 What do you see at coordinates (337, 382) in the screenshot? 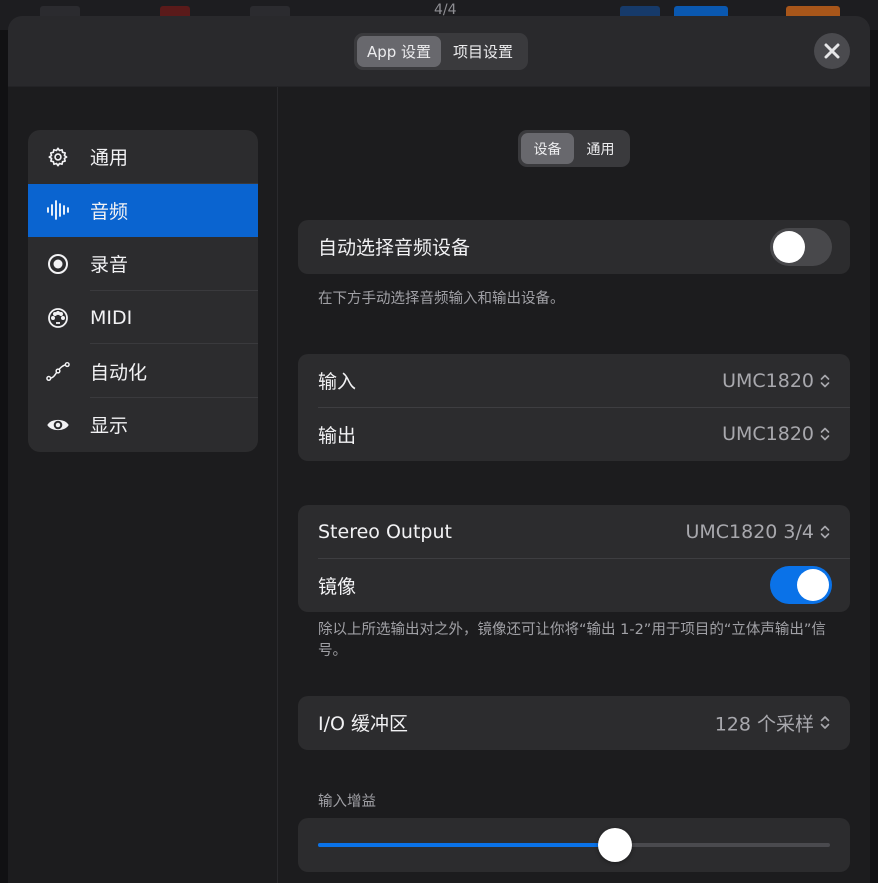
I see `input-label: 输入` at bounding box center [337, 382].